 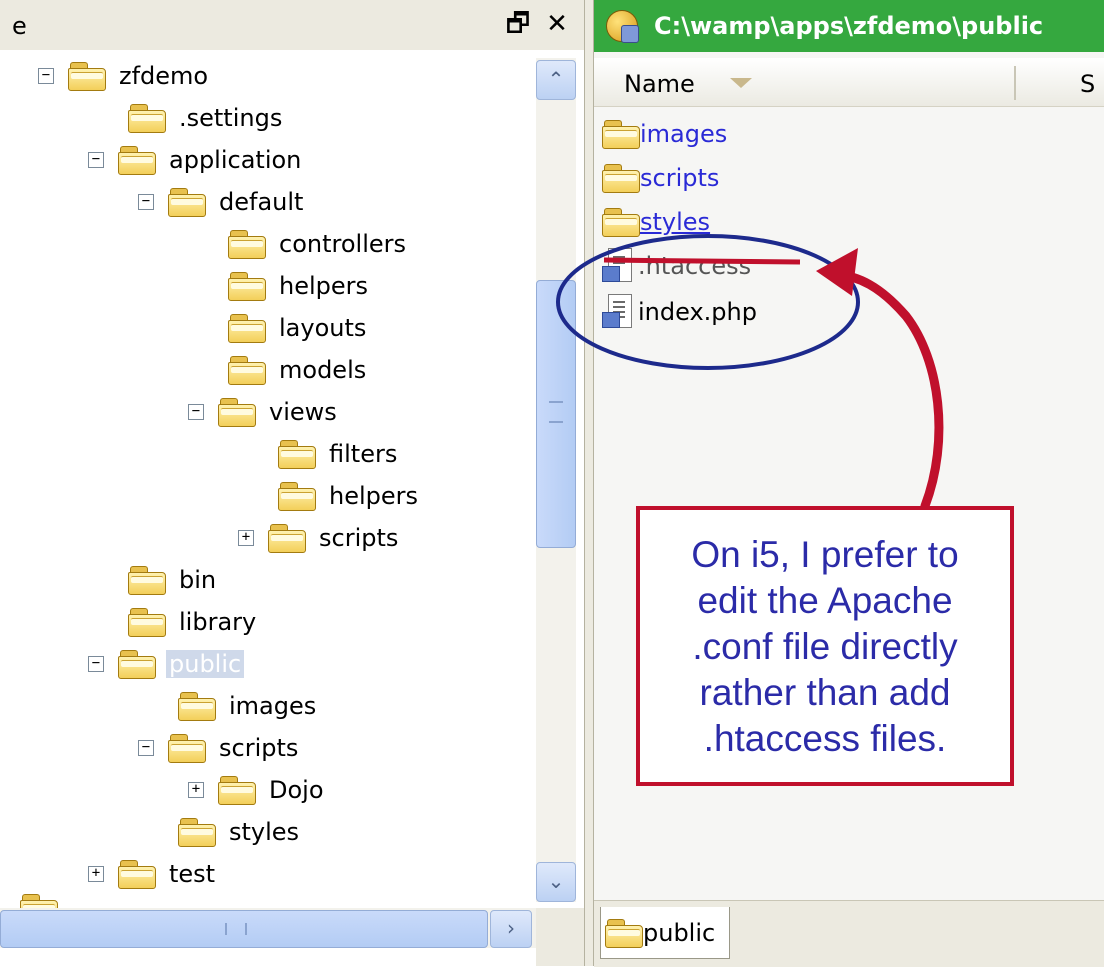 I want to click on file-item-index-php: index.php, so click(x=679, y=312).